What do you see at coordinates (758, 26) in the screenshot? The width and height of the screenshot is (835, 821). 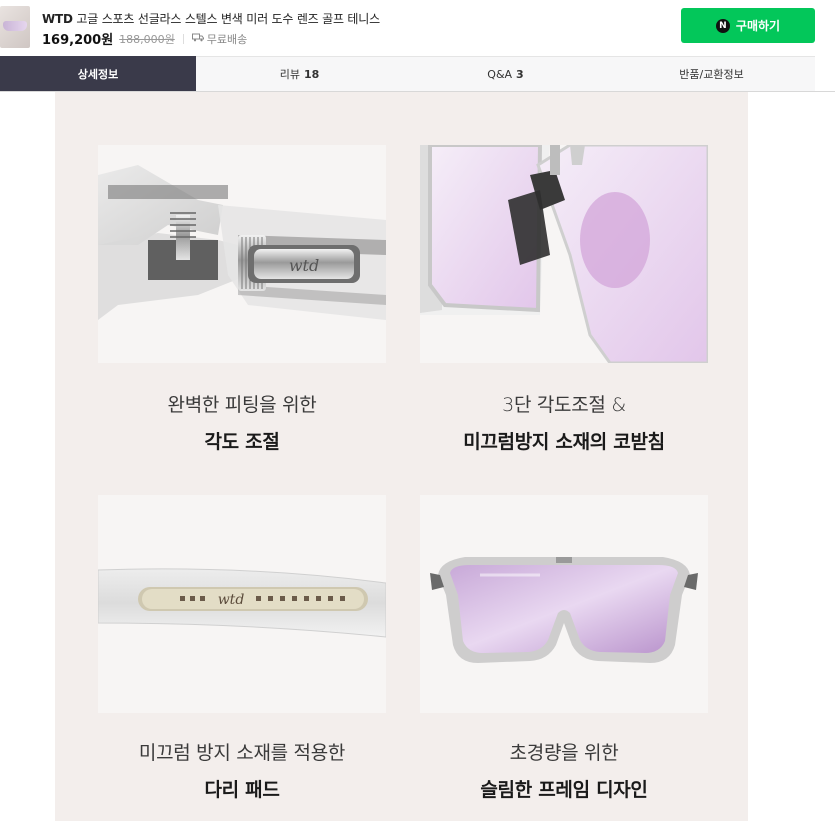 I see `buy-label: 구매하기` at bounding box center [758, 26].